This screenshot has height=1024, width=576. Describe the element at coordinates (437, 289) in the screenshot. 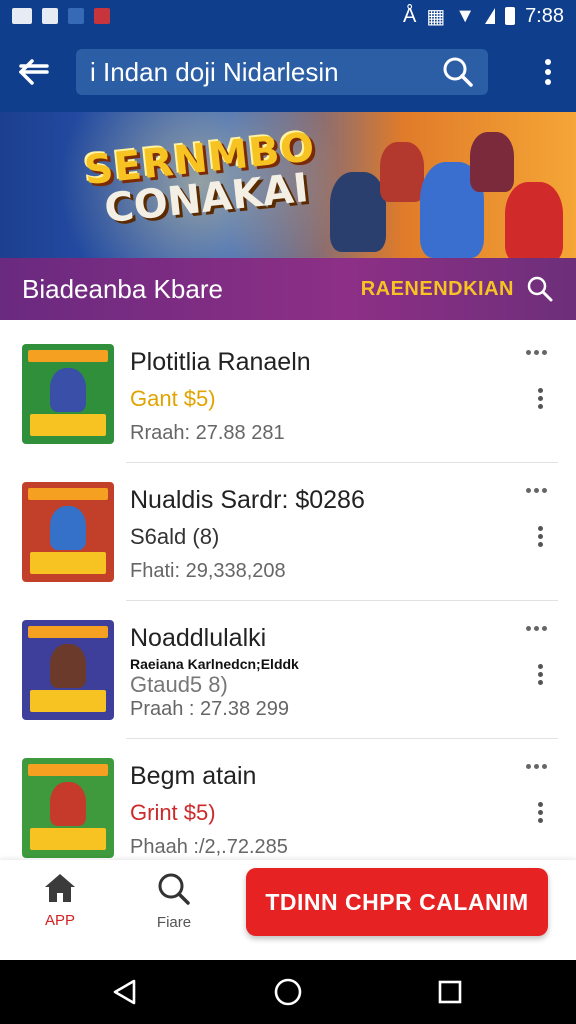

I see `section-promo-link: RAENENDKIAN` at that location.